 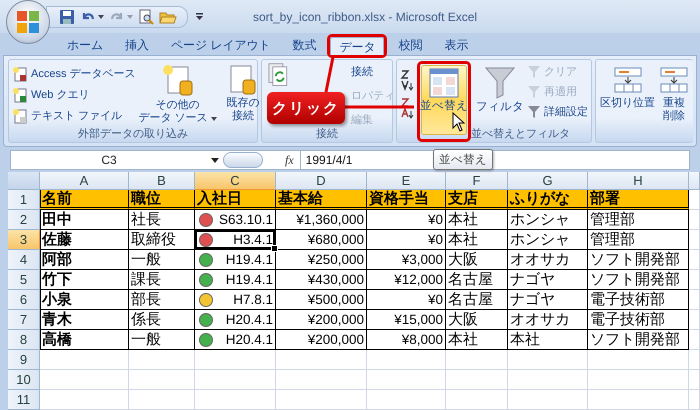 I want to click on columns-icon, so click(x=674, y=80).